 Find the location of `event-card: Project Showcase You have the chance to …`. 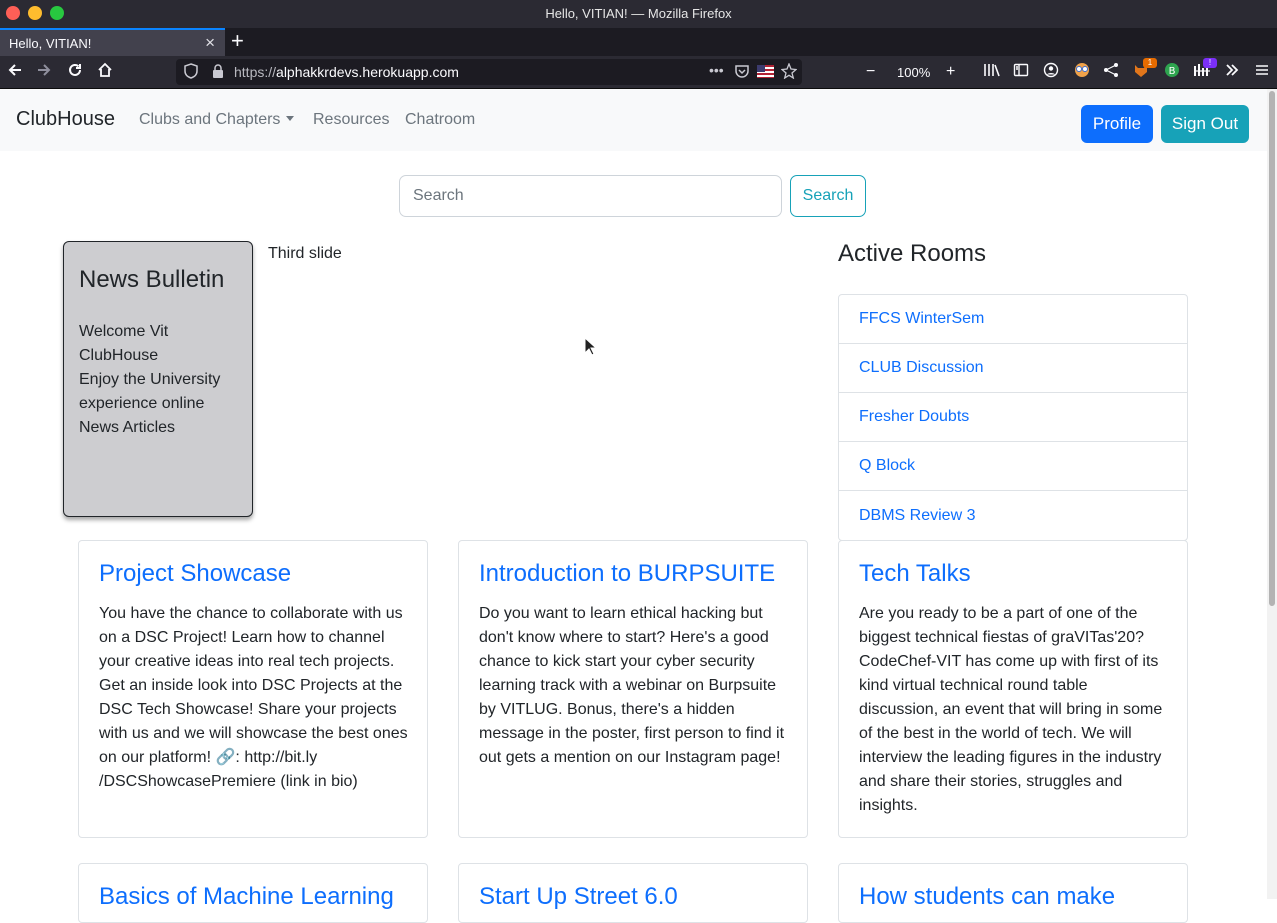

event-card: Project Showcase You have the chance to … is located at coordinates (253, 689).